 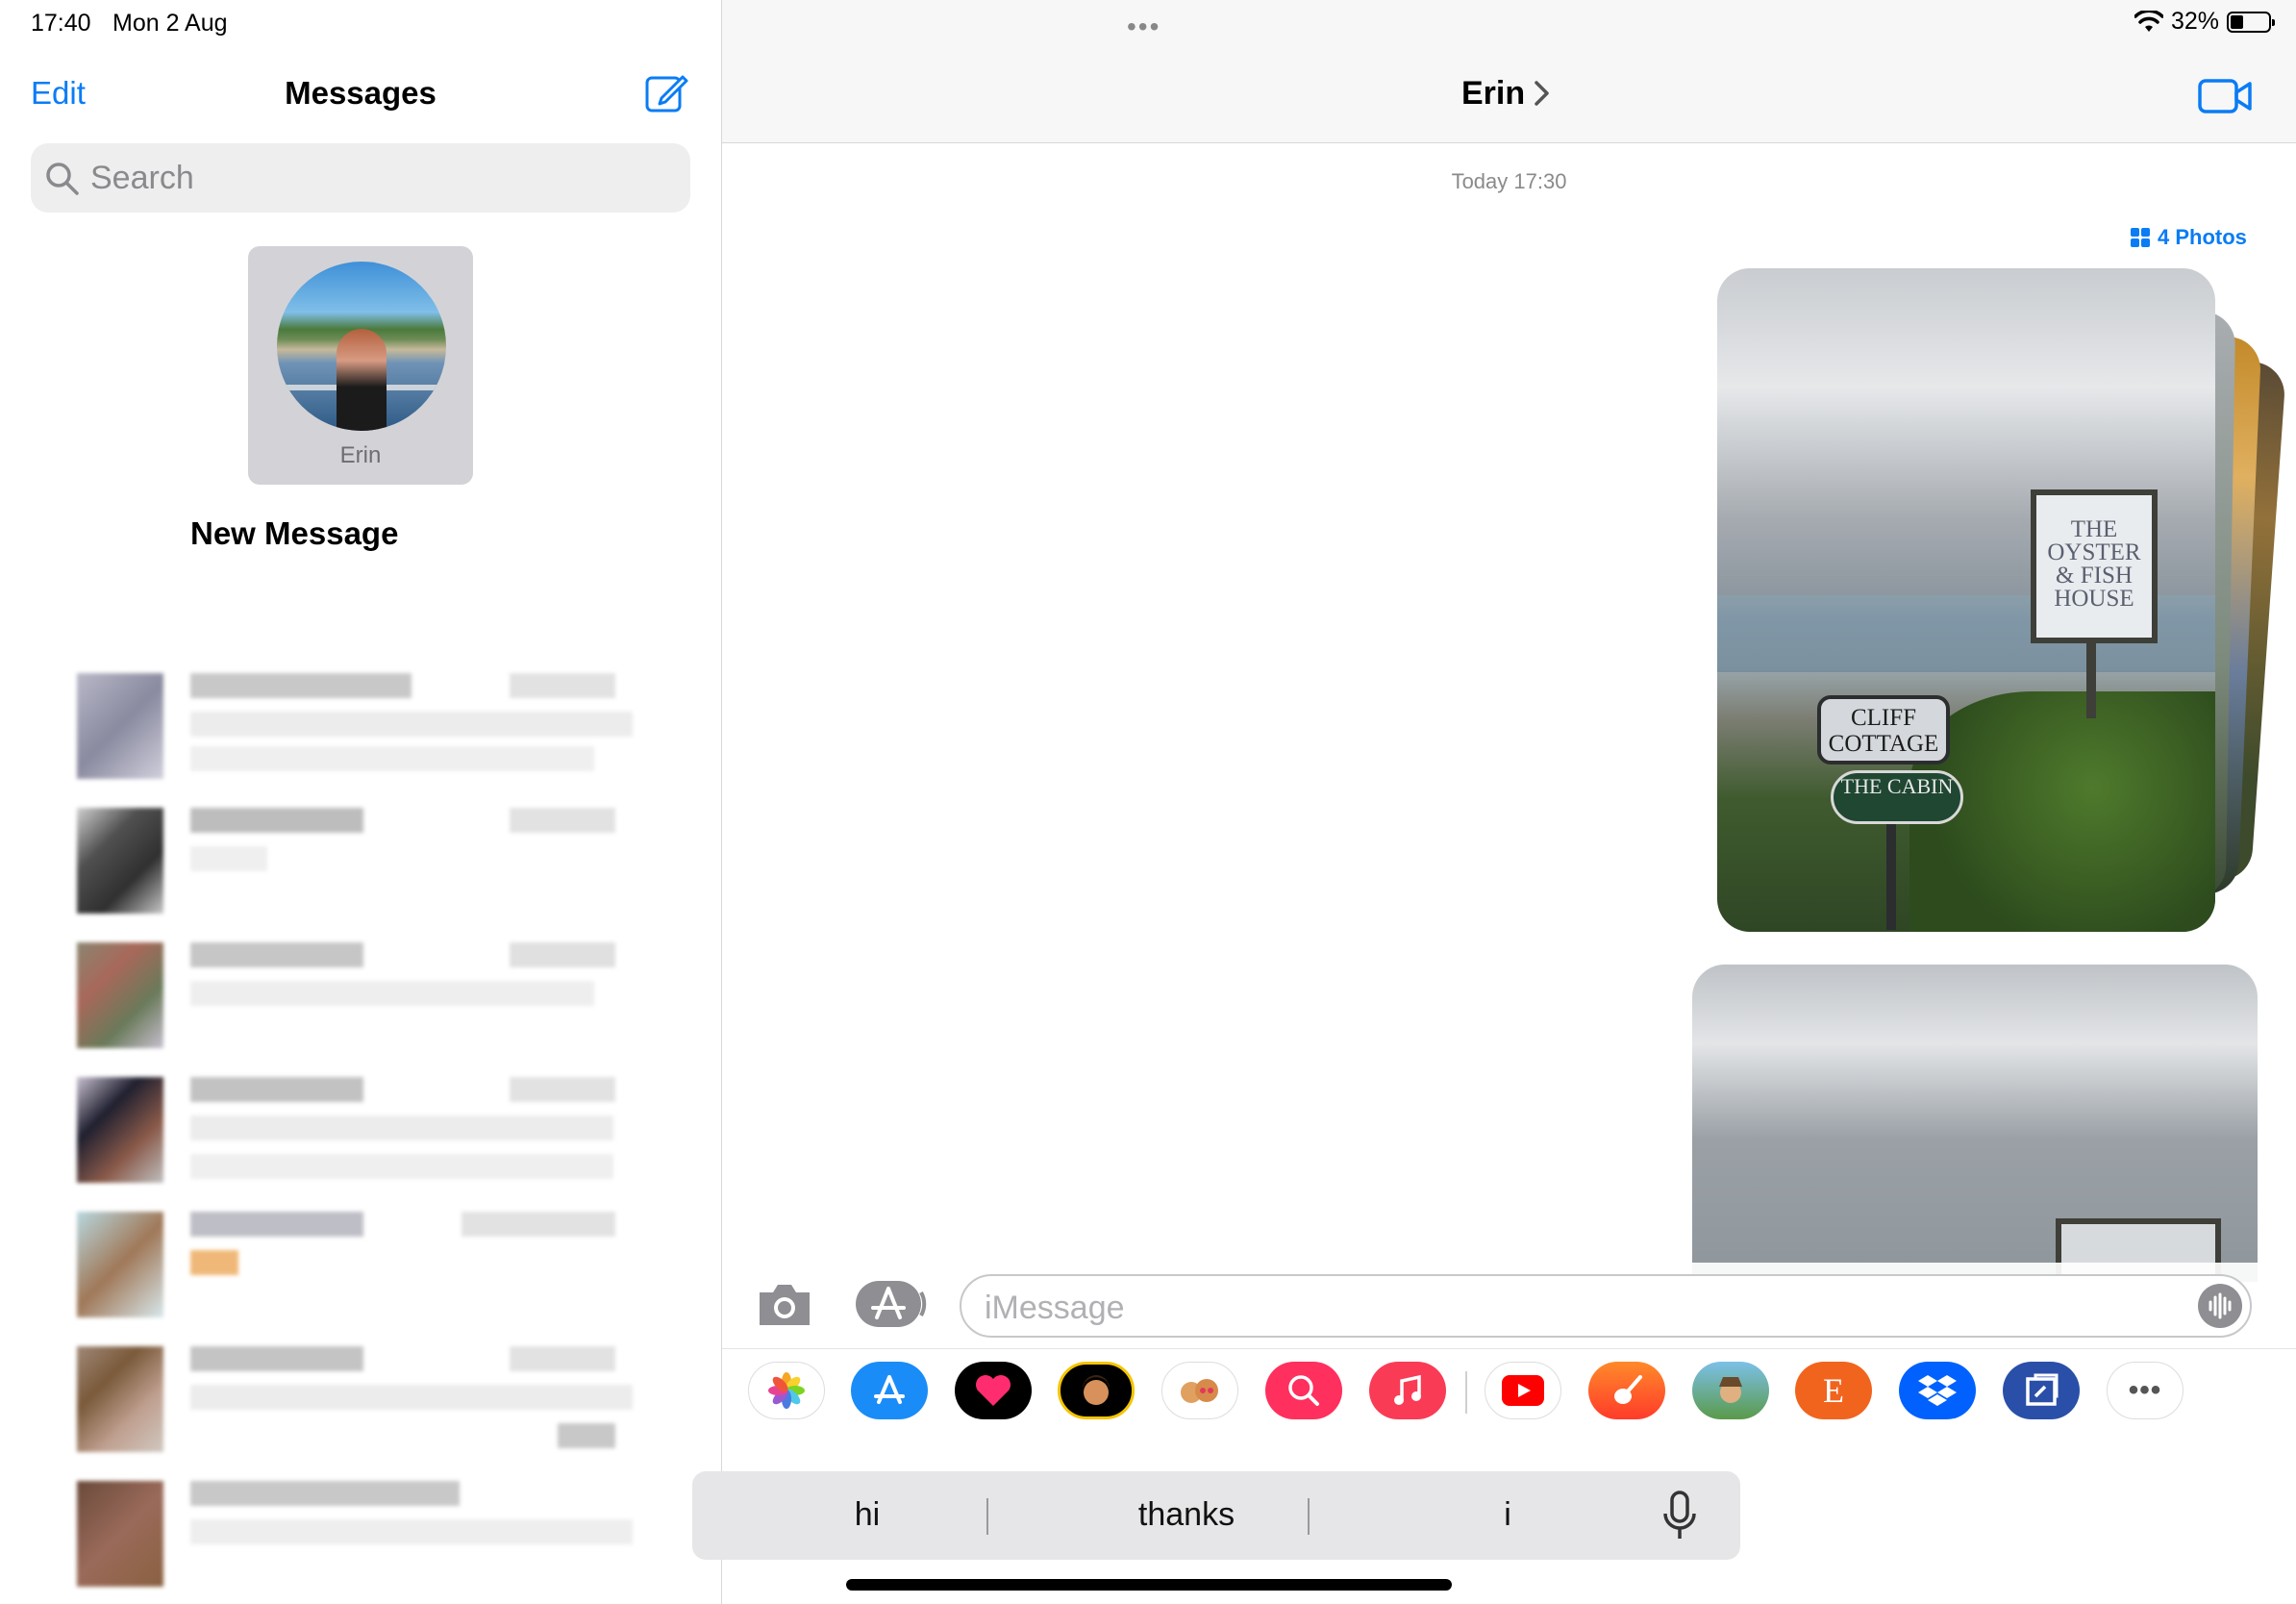 What do you see at coordinates (1143, 27) in the screenshot?
I see `multitasking-dots-icon: •••` at bounding box center [1143, 27].